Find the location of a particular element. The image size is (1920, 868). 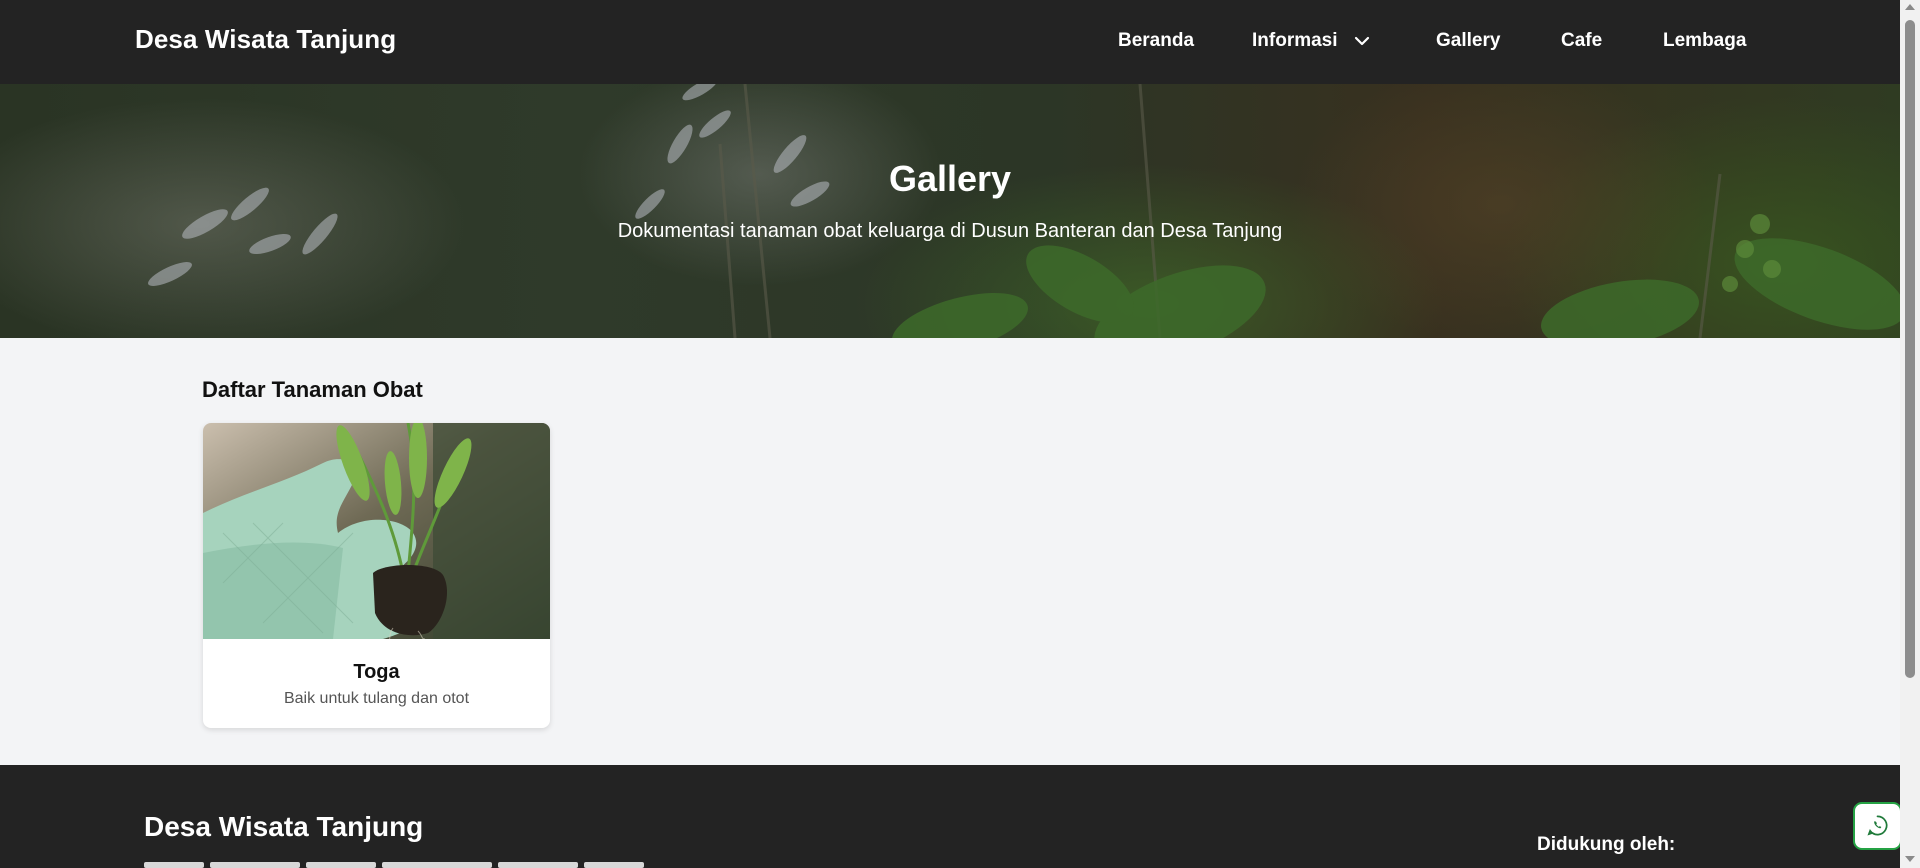

footer-supported-label: Didukung oleh: is located at coordinates (1606, 844).